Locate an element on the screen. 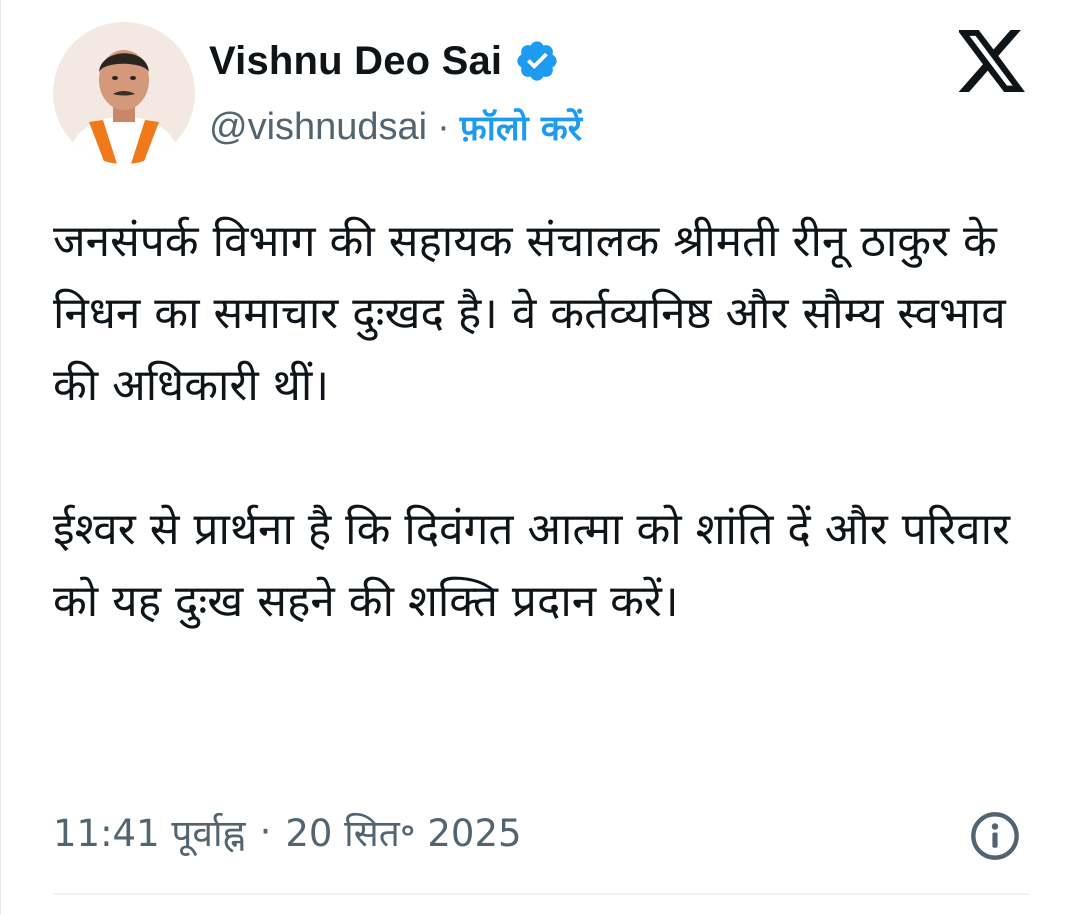  tweet-time: 11:41 पूर्वाह्न is located at coordinates (149, 831).